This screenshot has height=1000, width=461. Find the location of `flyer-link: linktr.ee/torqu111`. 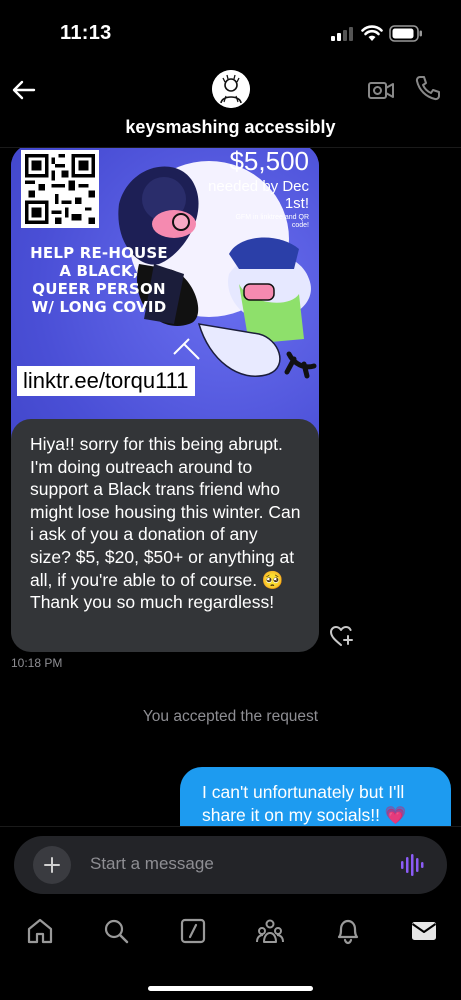

flyer-link: linktr.ee/torqu111 is located at coordinates (106, 381).